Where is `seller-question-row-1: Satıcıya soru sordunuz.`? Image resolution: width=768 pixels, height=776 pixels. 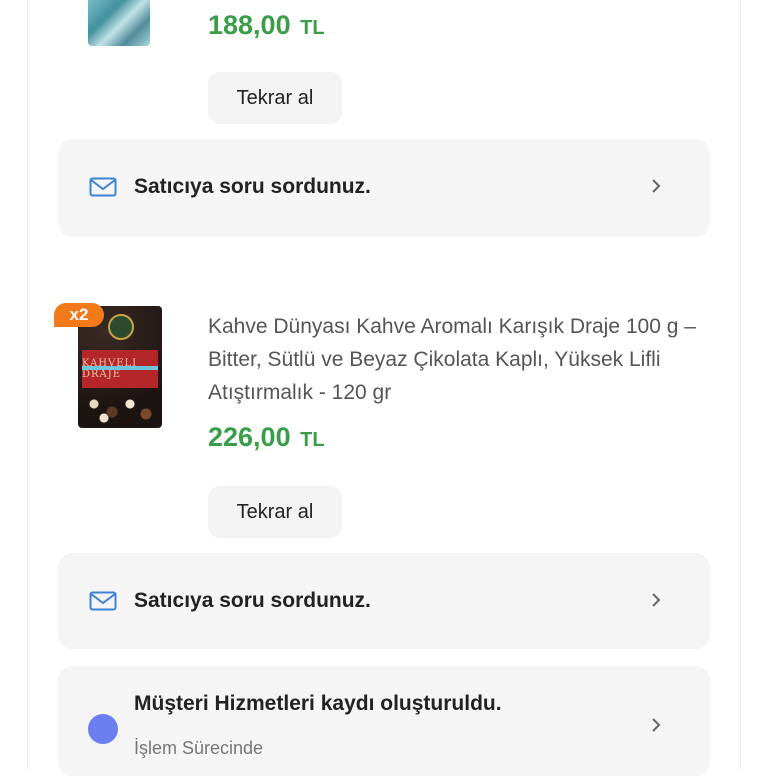 seller-question-row-1: Satıcıya soru sordunuz. is located at coordinates (384, 188).